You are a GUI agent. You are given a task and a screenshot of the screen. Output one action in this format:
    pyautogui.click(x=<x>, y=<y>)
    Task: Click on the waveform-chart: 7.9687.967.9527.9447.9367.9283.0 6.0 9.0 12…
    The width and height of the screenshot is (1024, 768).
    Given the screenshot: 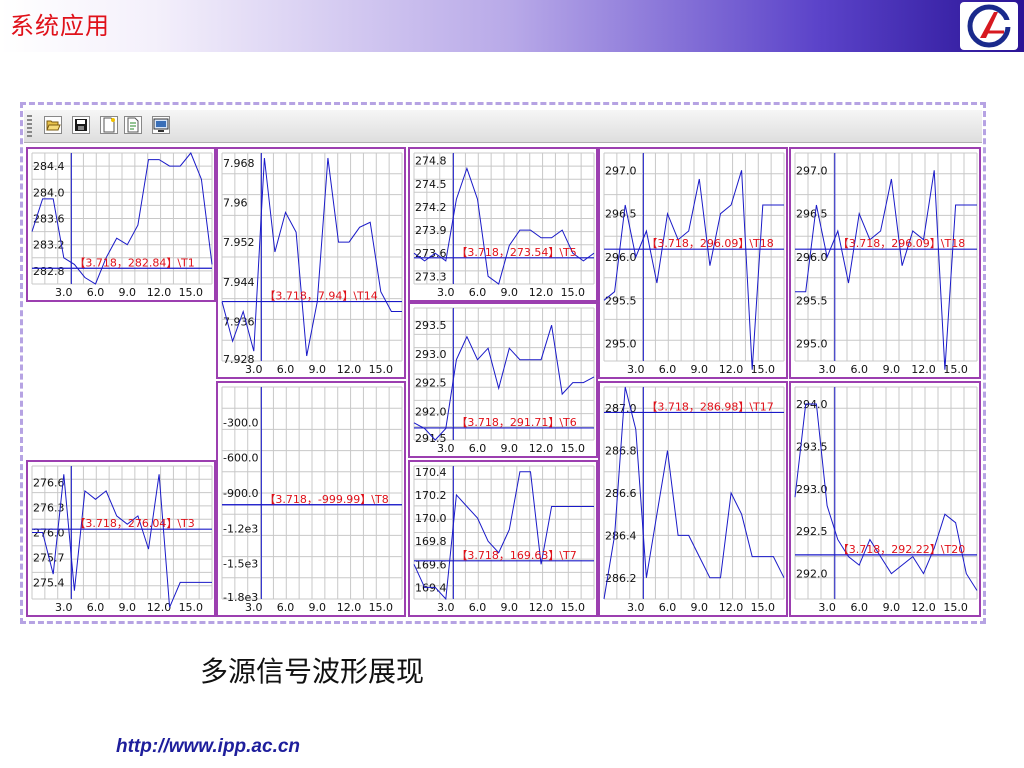 What is the action you would take?
    pyautogui.click(x=312, y=264)
    